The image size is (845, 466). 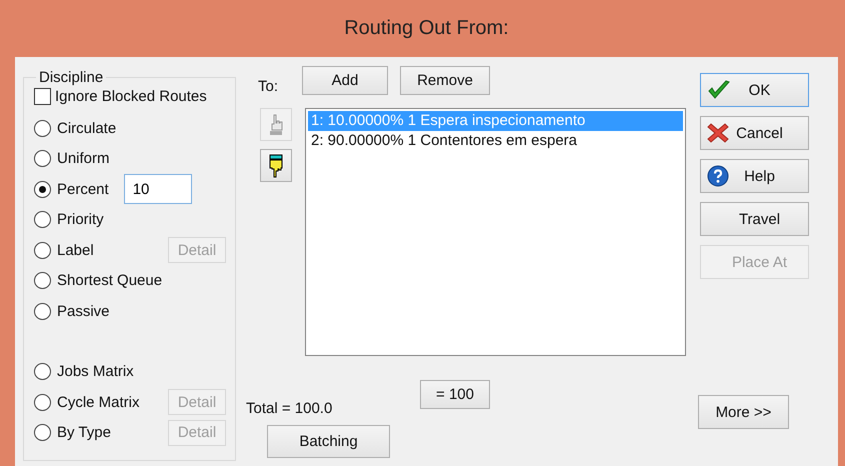 What do you see at coordinates (269, 86) in the screenshot?
I see `to-label: To:` at bounding box center [269, 86].